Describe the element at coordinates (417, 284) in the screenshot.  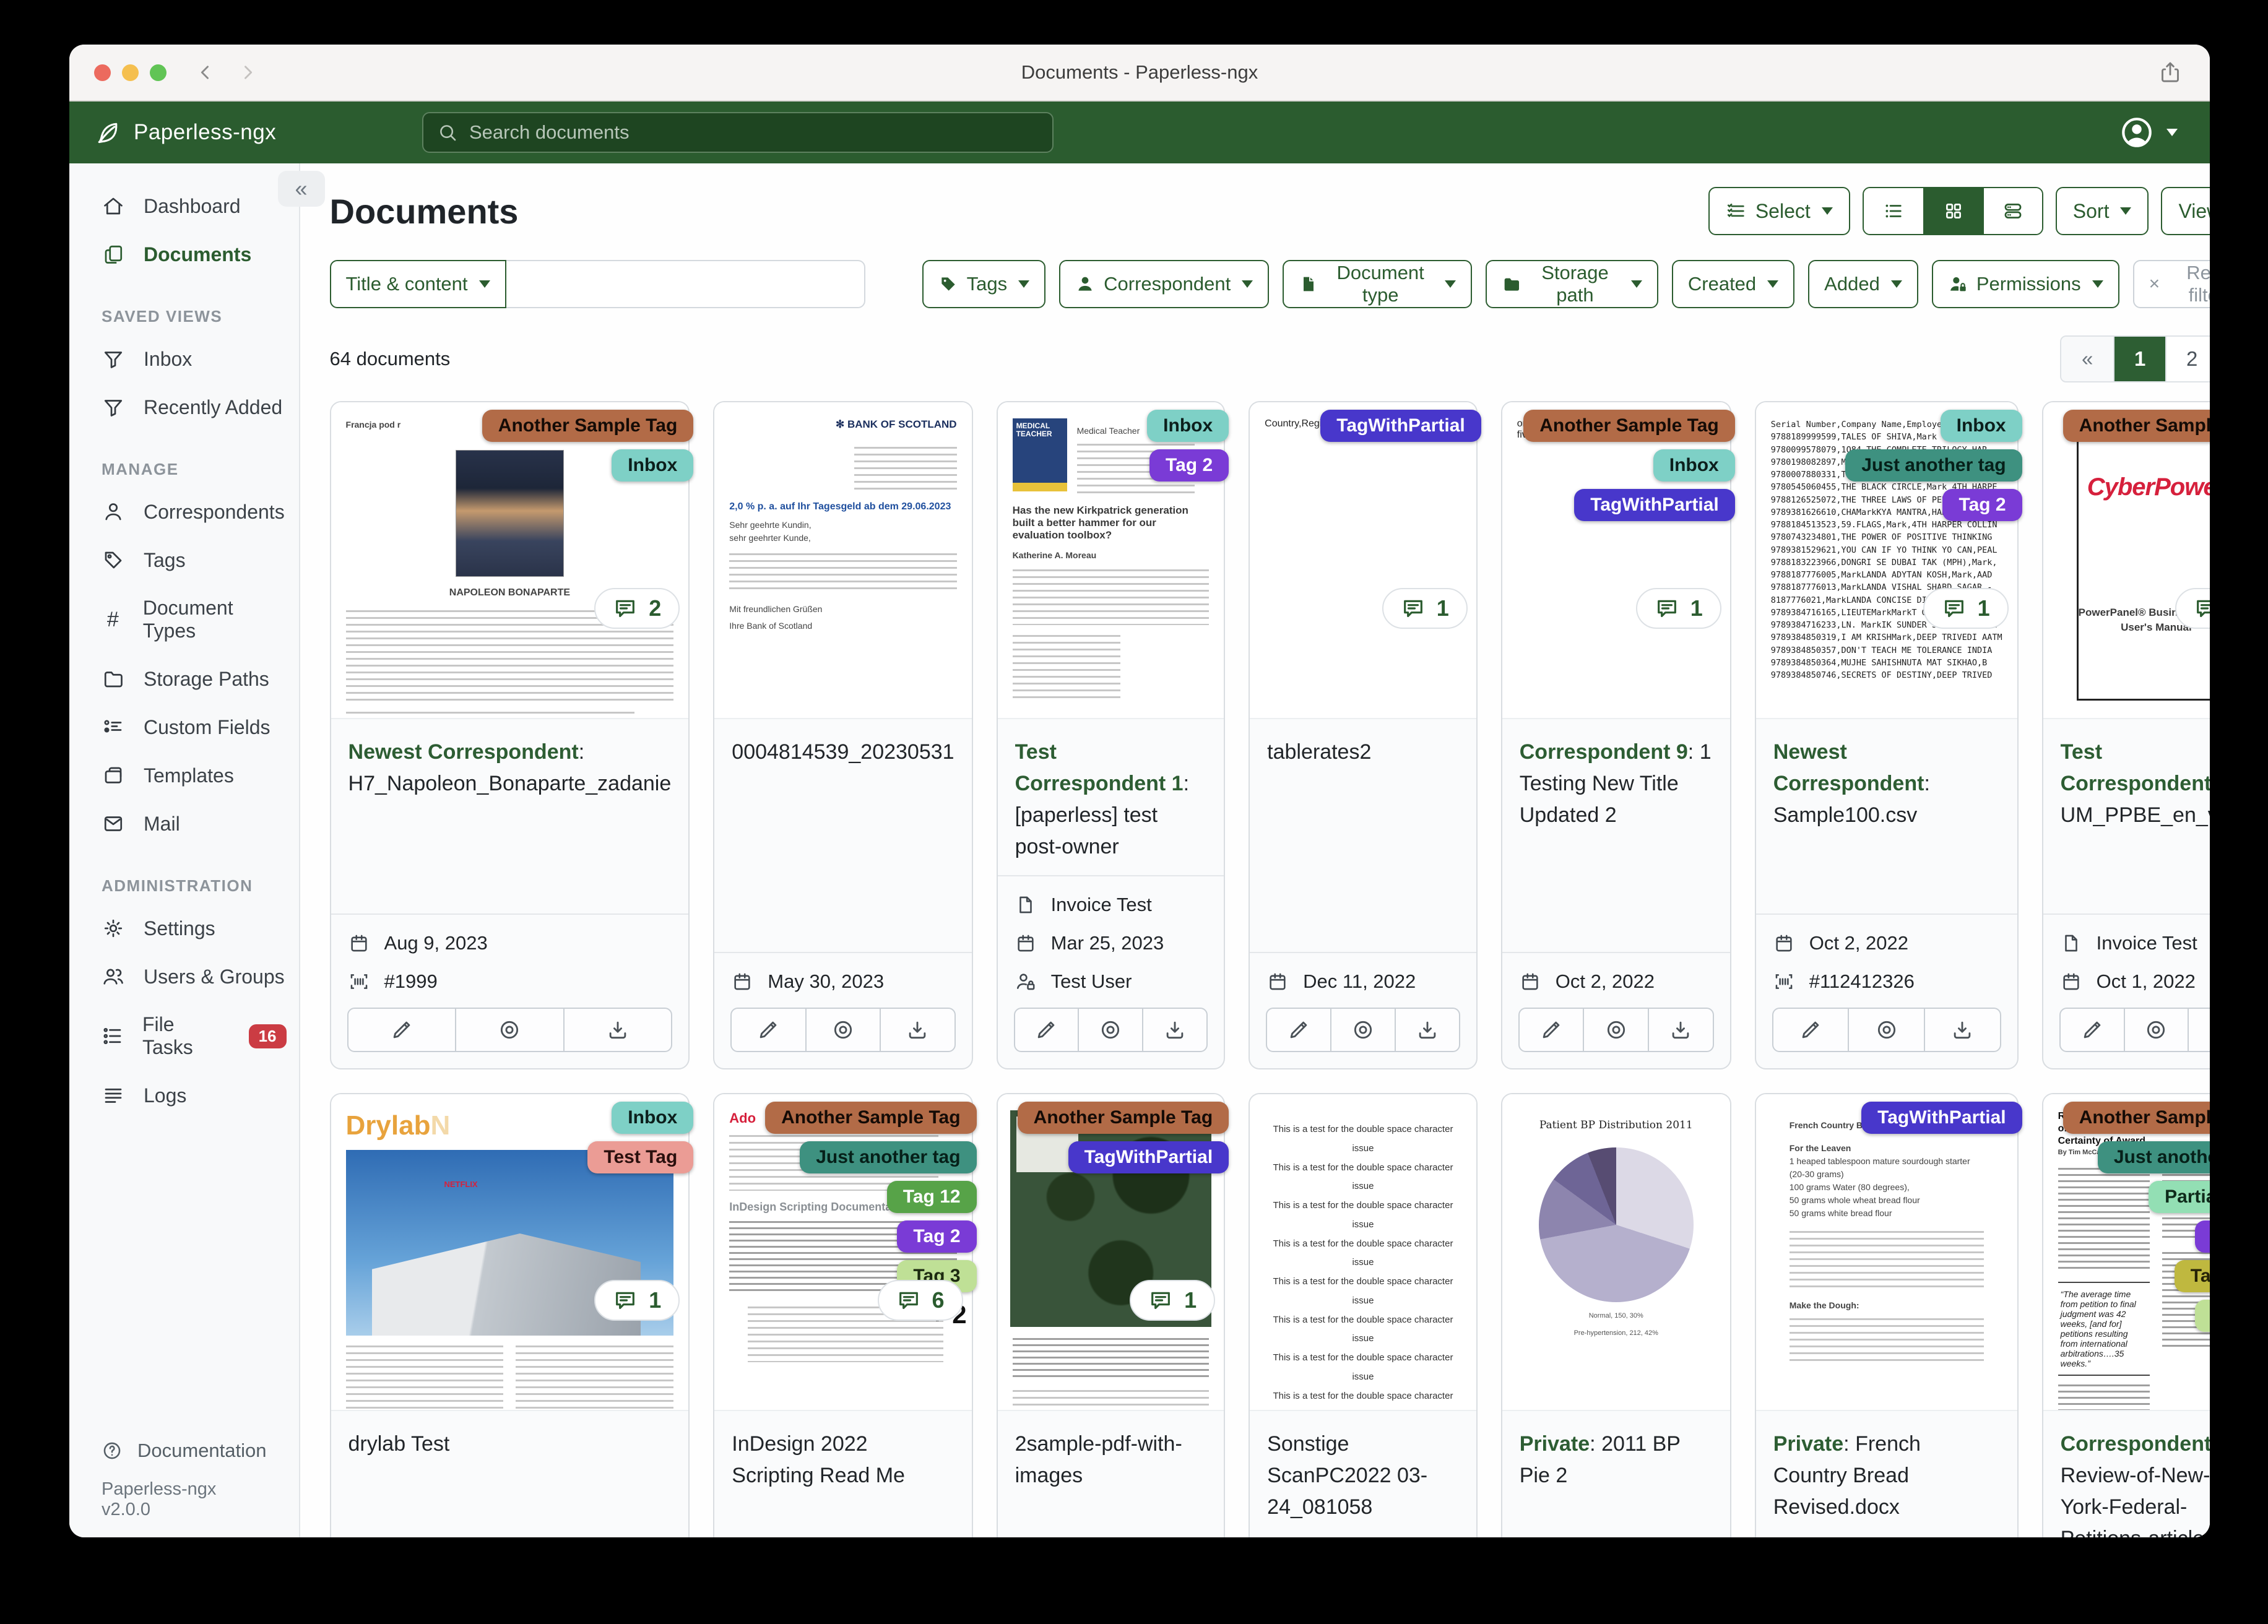
I see `search-mode-button: Title & content` at that location.